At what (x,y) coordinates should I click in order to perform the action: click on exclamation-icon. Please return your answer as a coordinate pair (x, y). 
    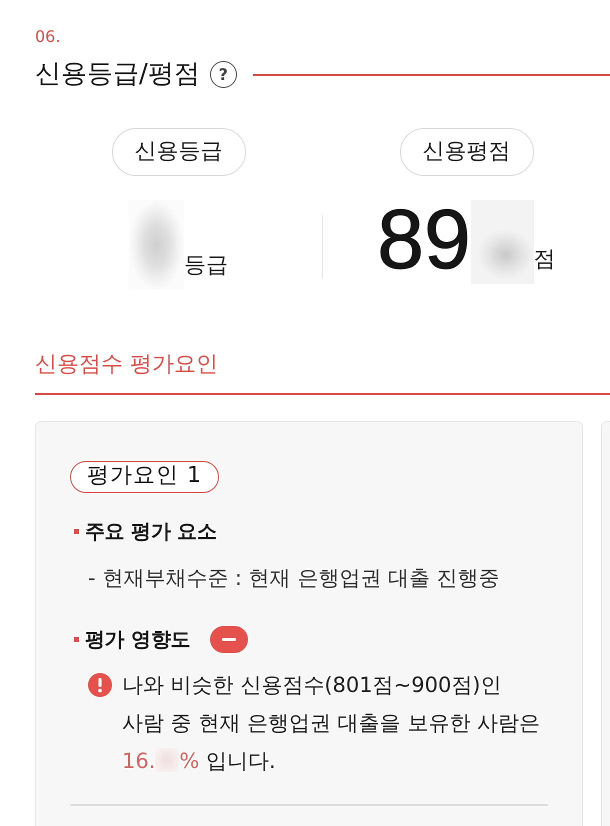
    Looking at the image, I should click on (100, 685).